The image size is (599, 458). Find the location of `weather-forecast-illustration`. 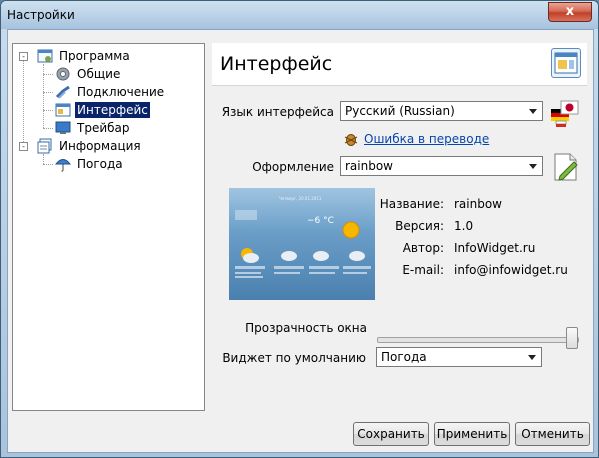

weather-forecast-illustration is located at coordinates (303, 244).